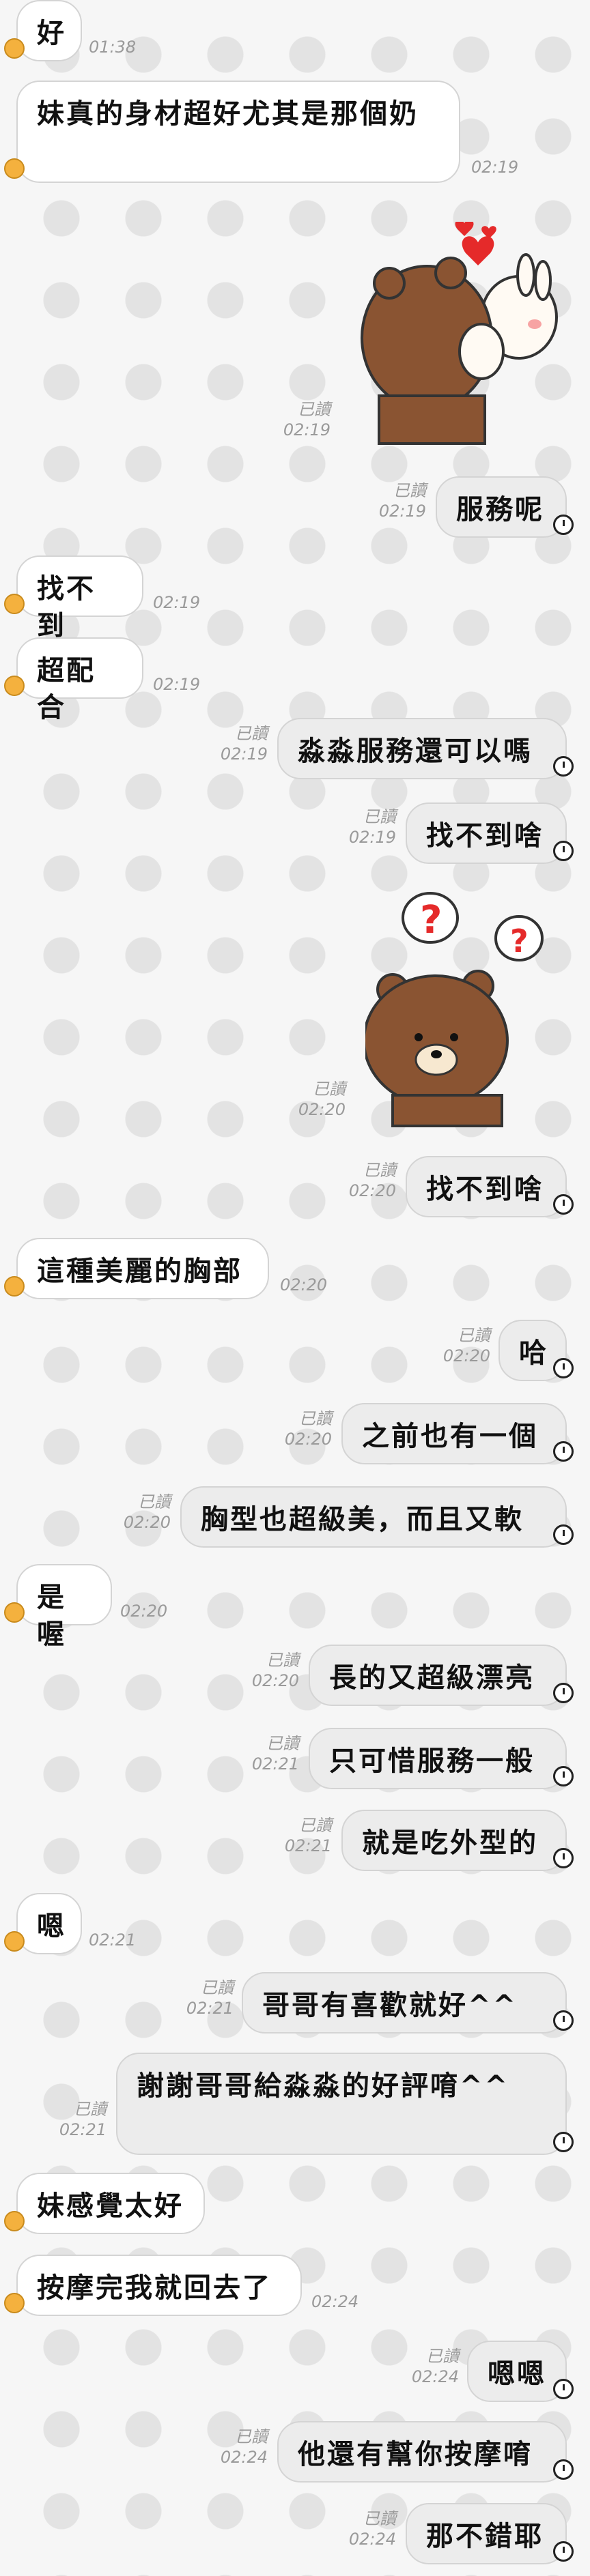  Describe the element at coordinates (454, 1840) in the screenshot. I see `message-bubble: 就是吃外型的` at that location.